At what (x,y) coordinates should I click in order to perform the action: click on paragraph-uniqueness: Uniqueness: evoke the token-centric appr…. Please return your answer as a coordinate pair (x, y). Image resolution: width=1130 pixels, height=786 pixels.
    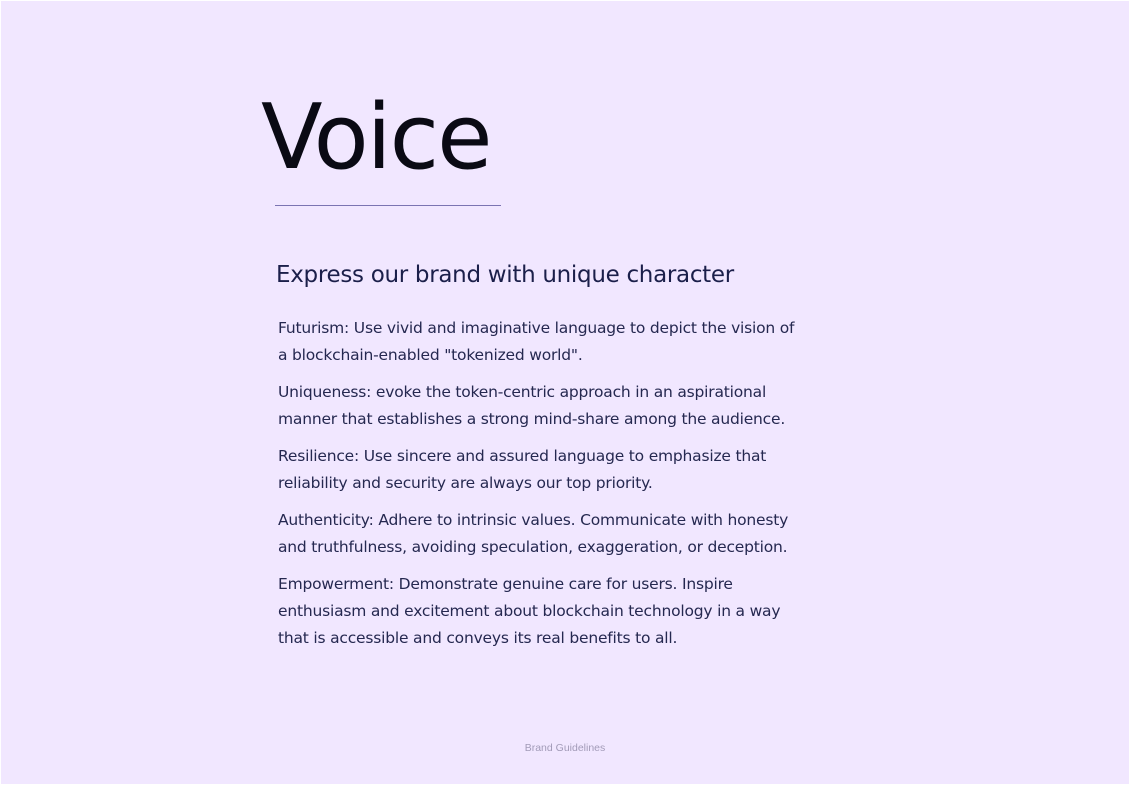
    Looking at the image, I should click on (532, 405).